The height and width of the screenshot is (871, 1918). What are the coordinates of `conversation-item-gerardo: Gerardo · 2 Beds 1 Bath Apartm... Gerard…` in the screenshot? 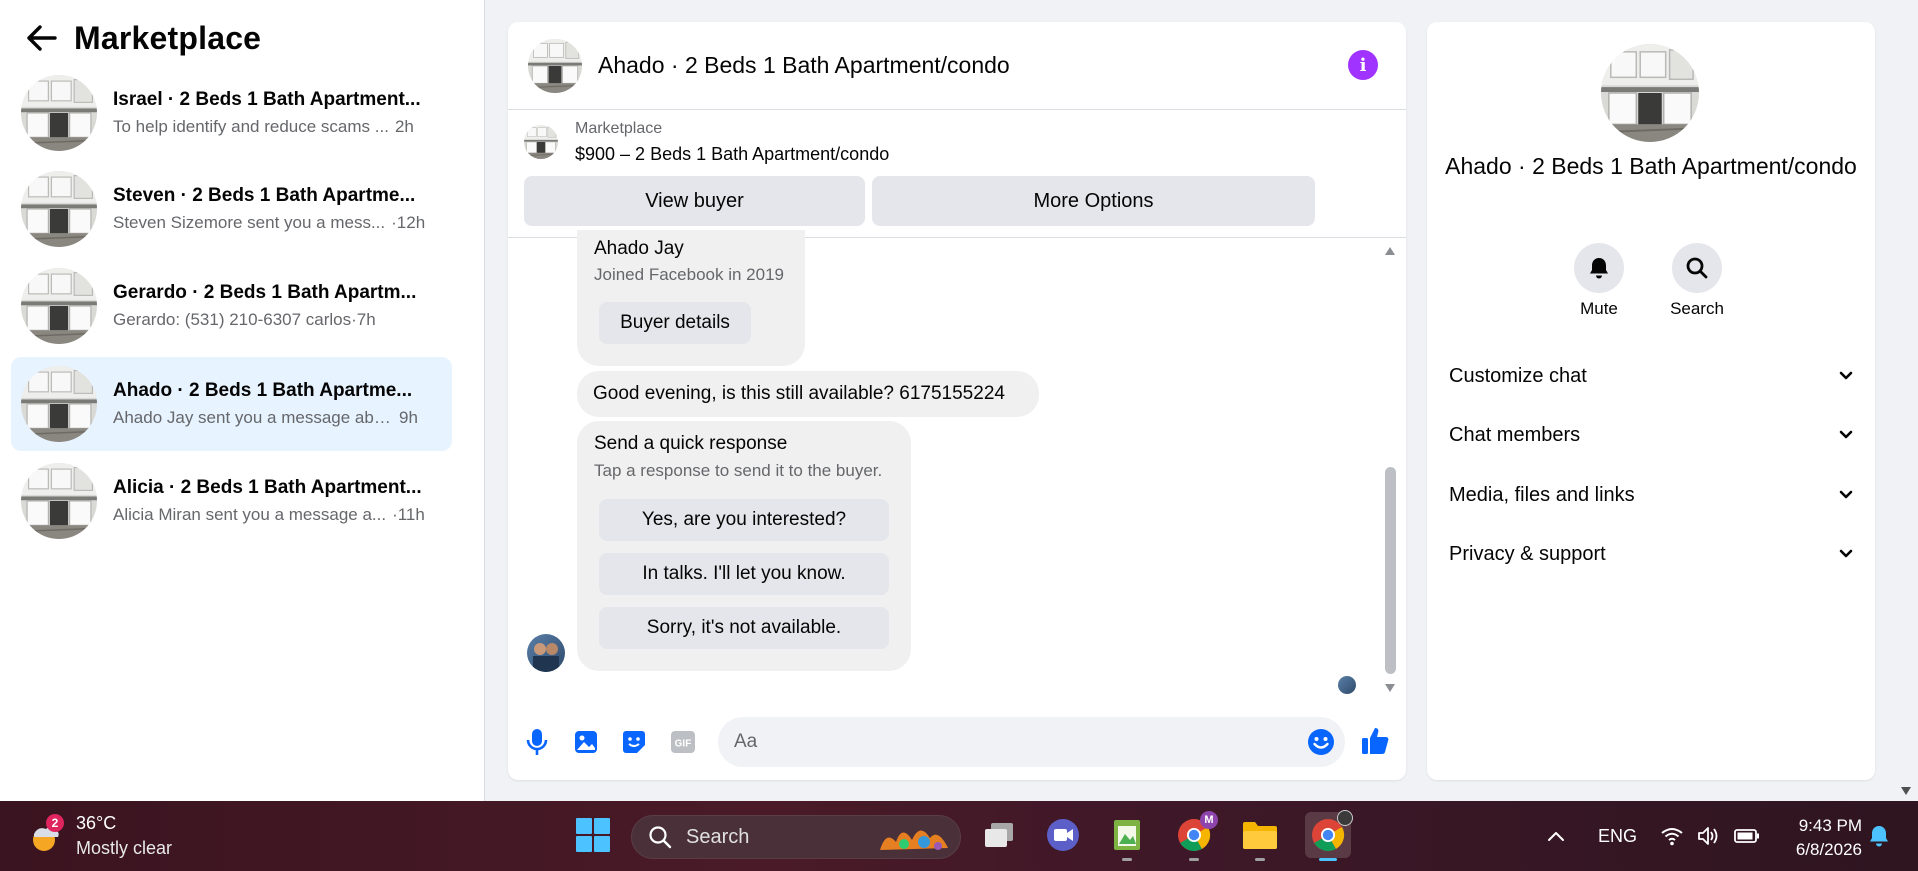 It's located at (231, 306).